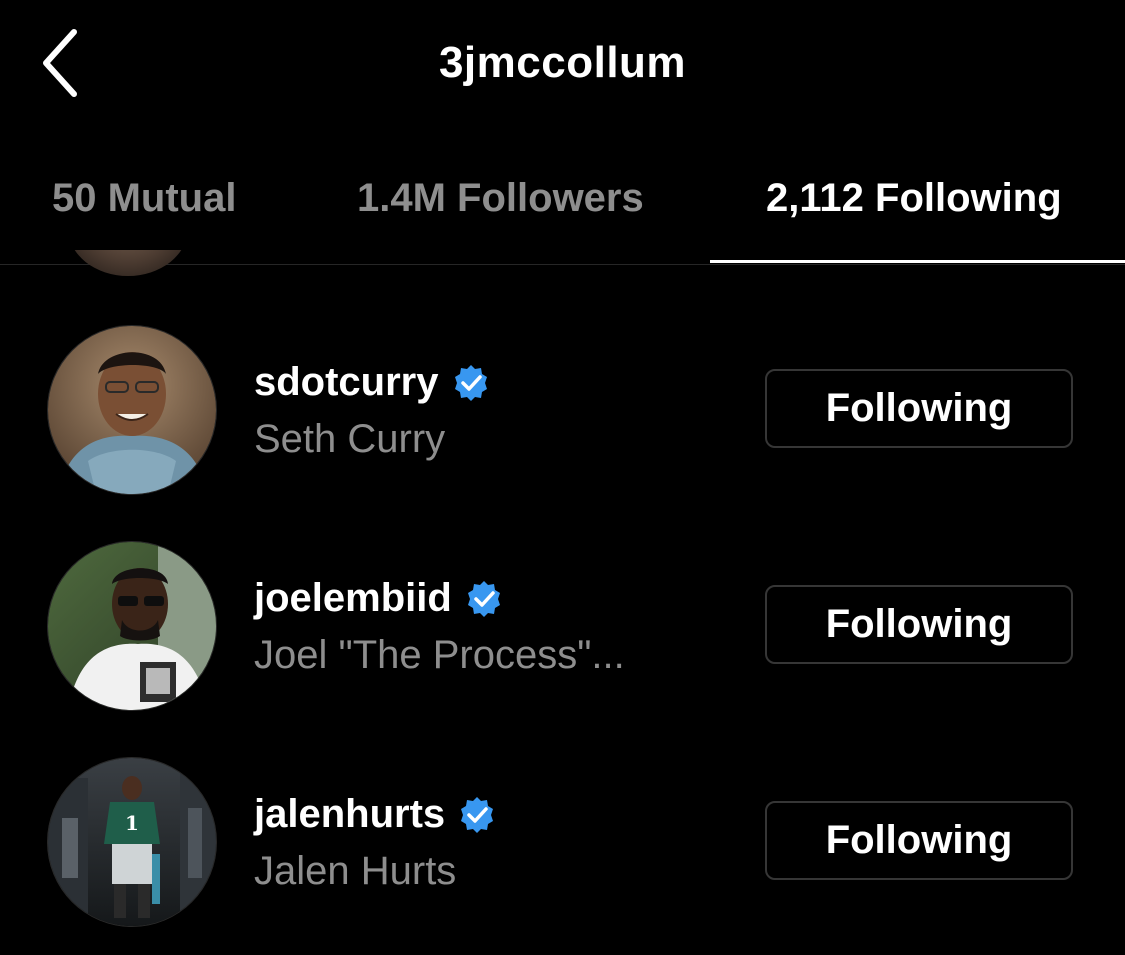  What do you see at coordinates (349, 814) in the screenshot?
I see `username: jalenhurts` at bounding box center [349, 814].